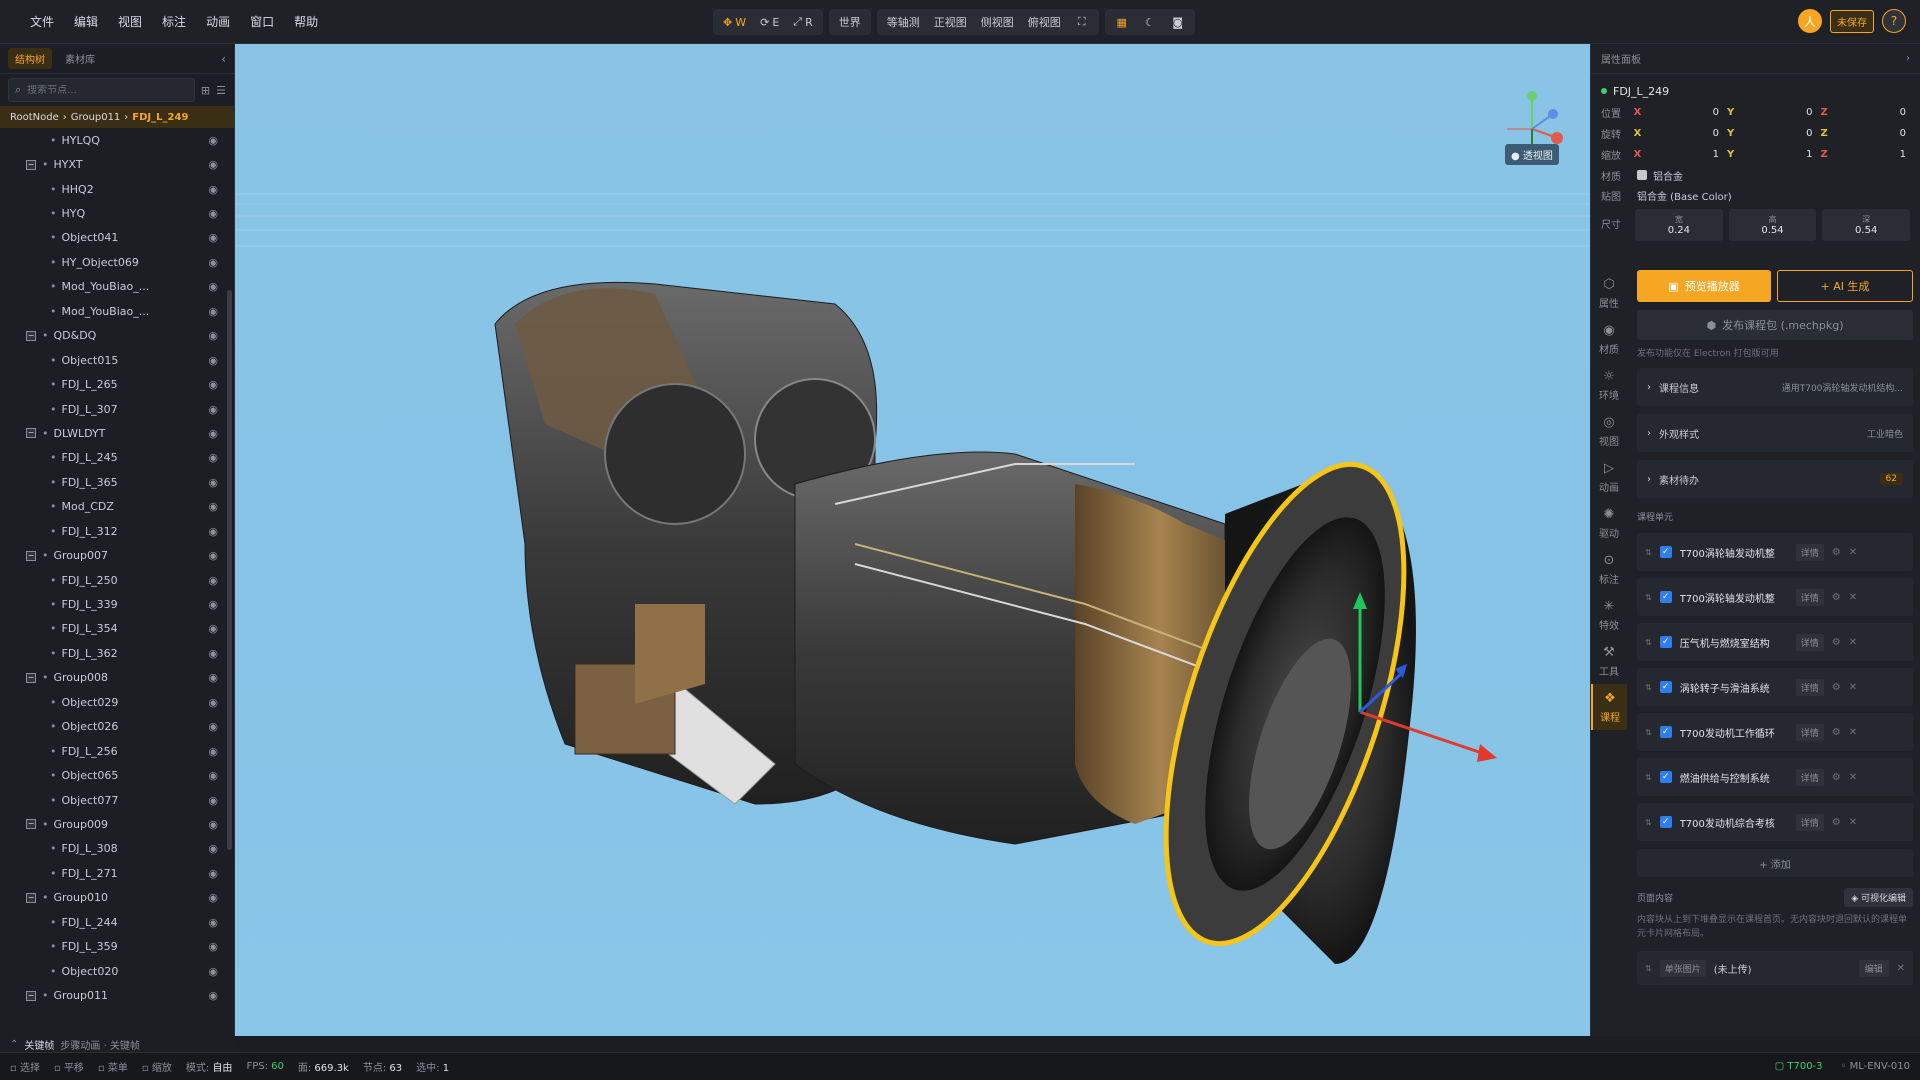  I want to click on tree-node-row: • Object065 ◉, so click(117, 775).